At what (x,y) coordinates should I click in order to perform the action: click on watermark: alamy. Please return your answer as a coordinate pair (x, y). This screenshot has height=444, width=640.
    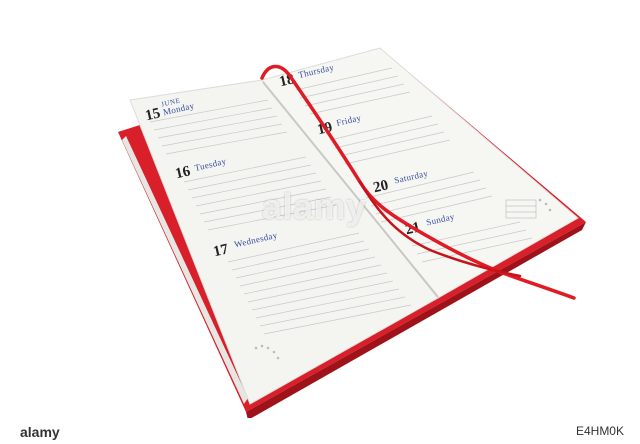
    Looking at the image, I should click on (314, 206).